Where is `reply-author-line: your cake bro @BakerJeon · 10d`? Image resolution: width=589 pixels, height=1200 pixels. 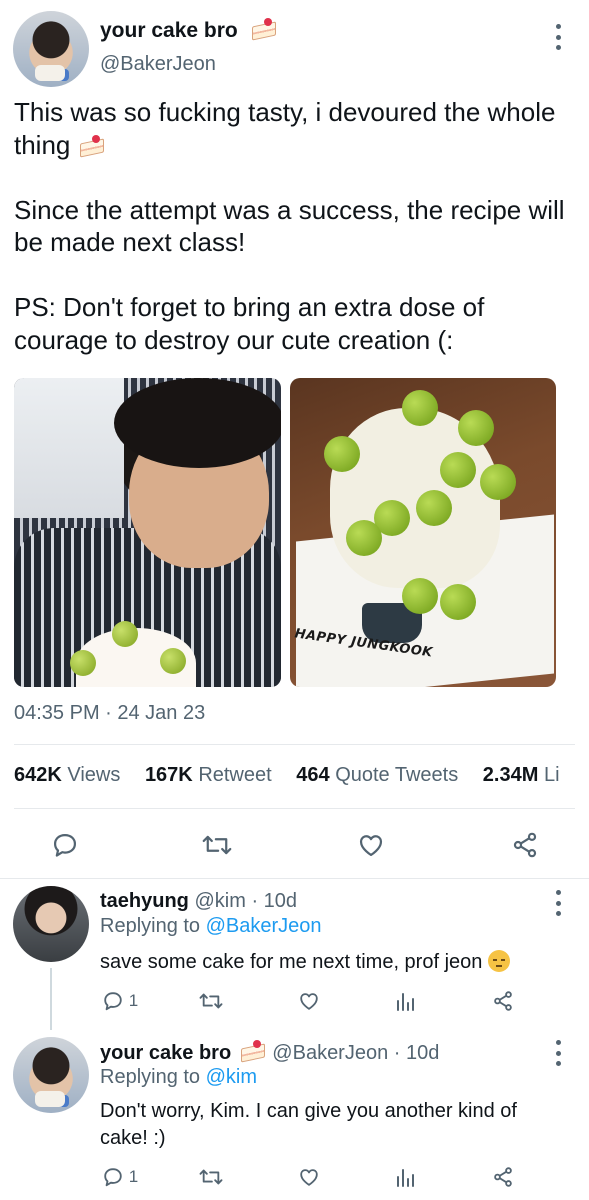 reply-author-line: your cake bro @BakerJeon · 10d is located at coordinates (269, 1052).